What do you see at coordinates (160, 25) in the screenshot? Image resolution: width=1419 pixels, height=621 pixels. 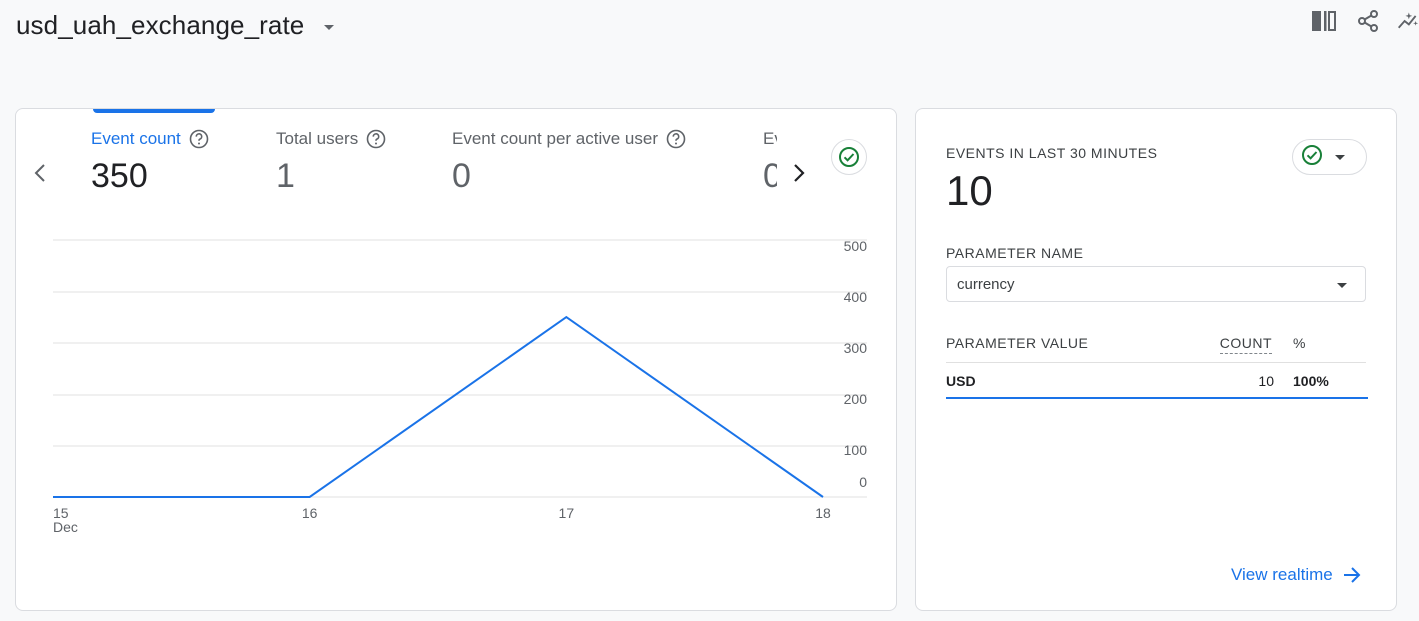 I see `page-title: usd_uah_exchange_rate` at bounding box center [160, 25].